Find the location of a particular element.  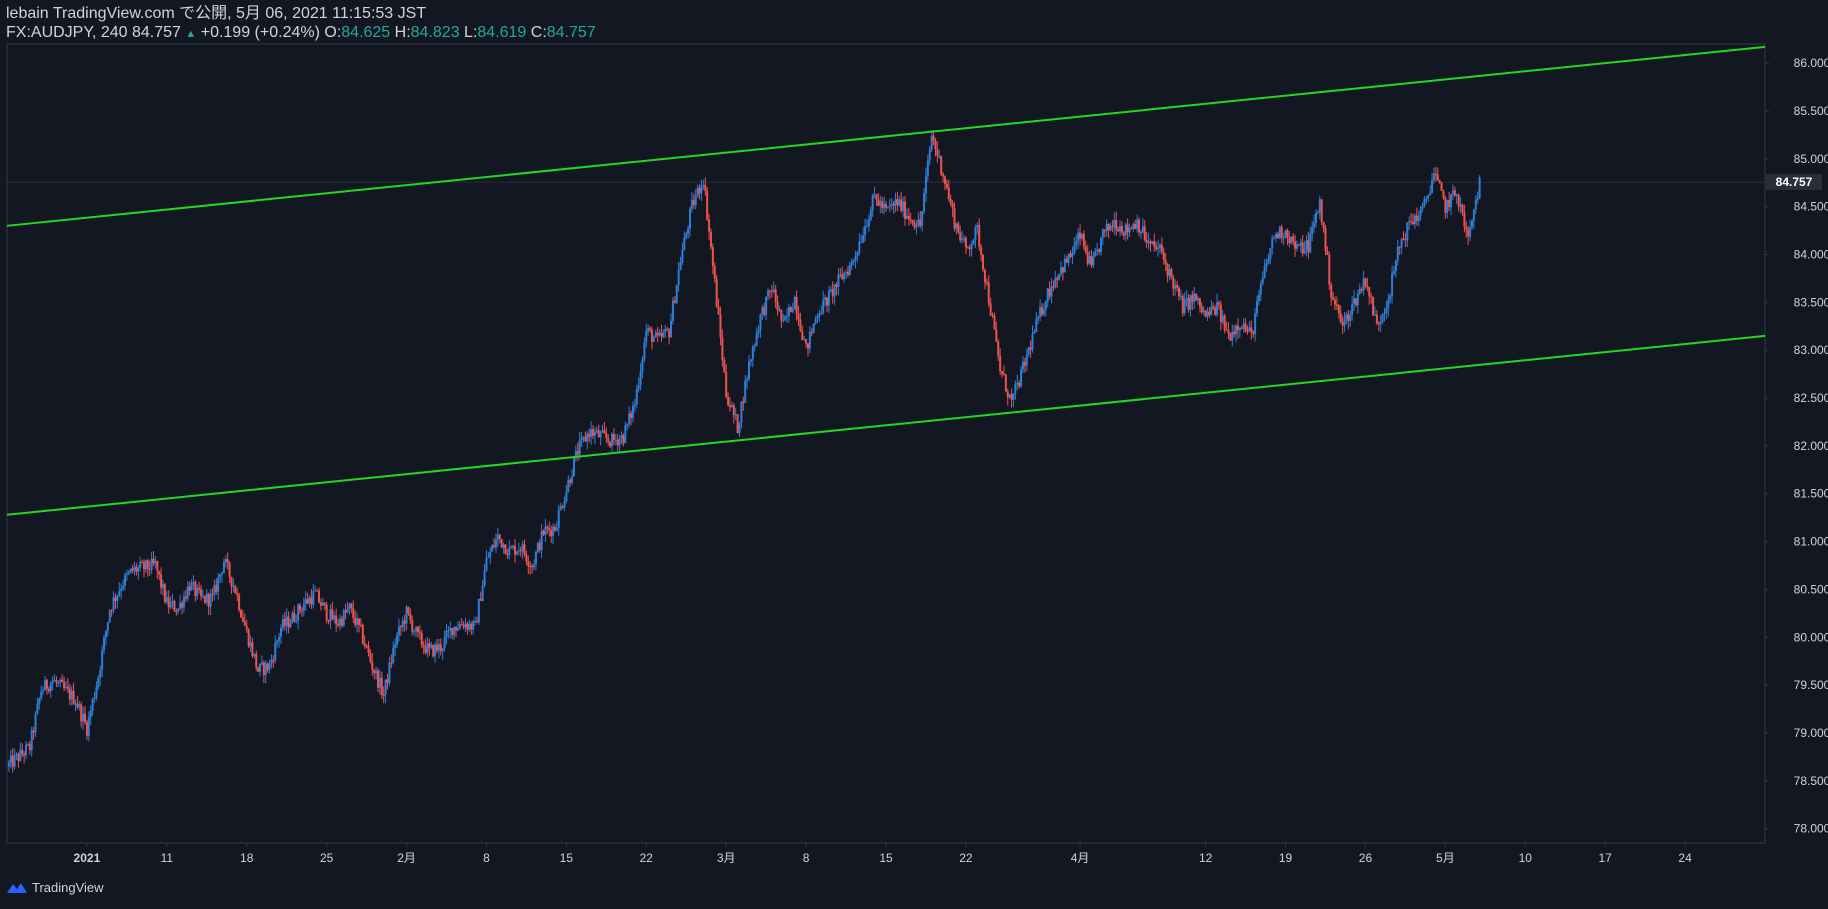

x-tick-label: 24 is located at coordinates (1685, 858).